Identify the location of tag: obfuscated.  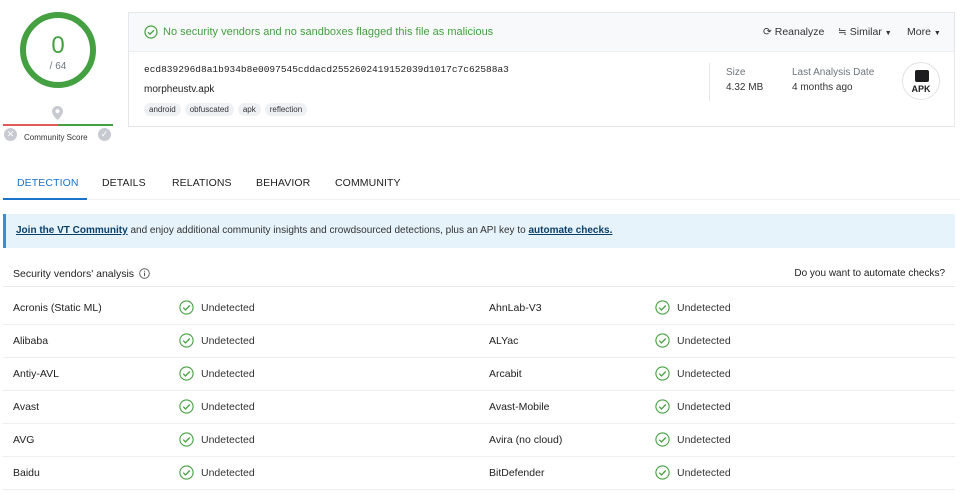
(209, 109).